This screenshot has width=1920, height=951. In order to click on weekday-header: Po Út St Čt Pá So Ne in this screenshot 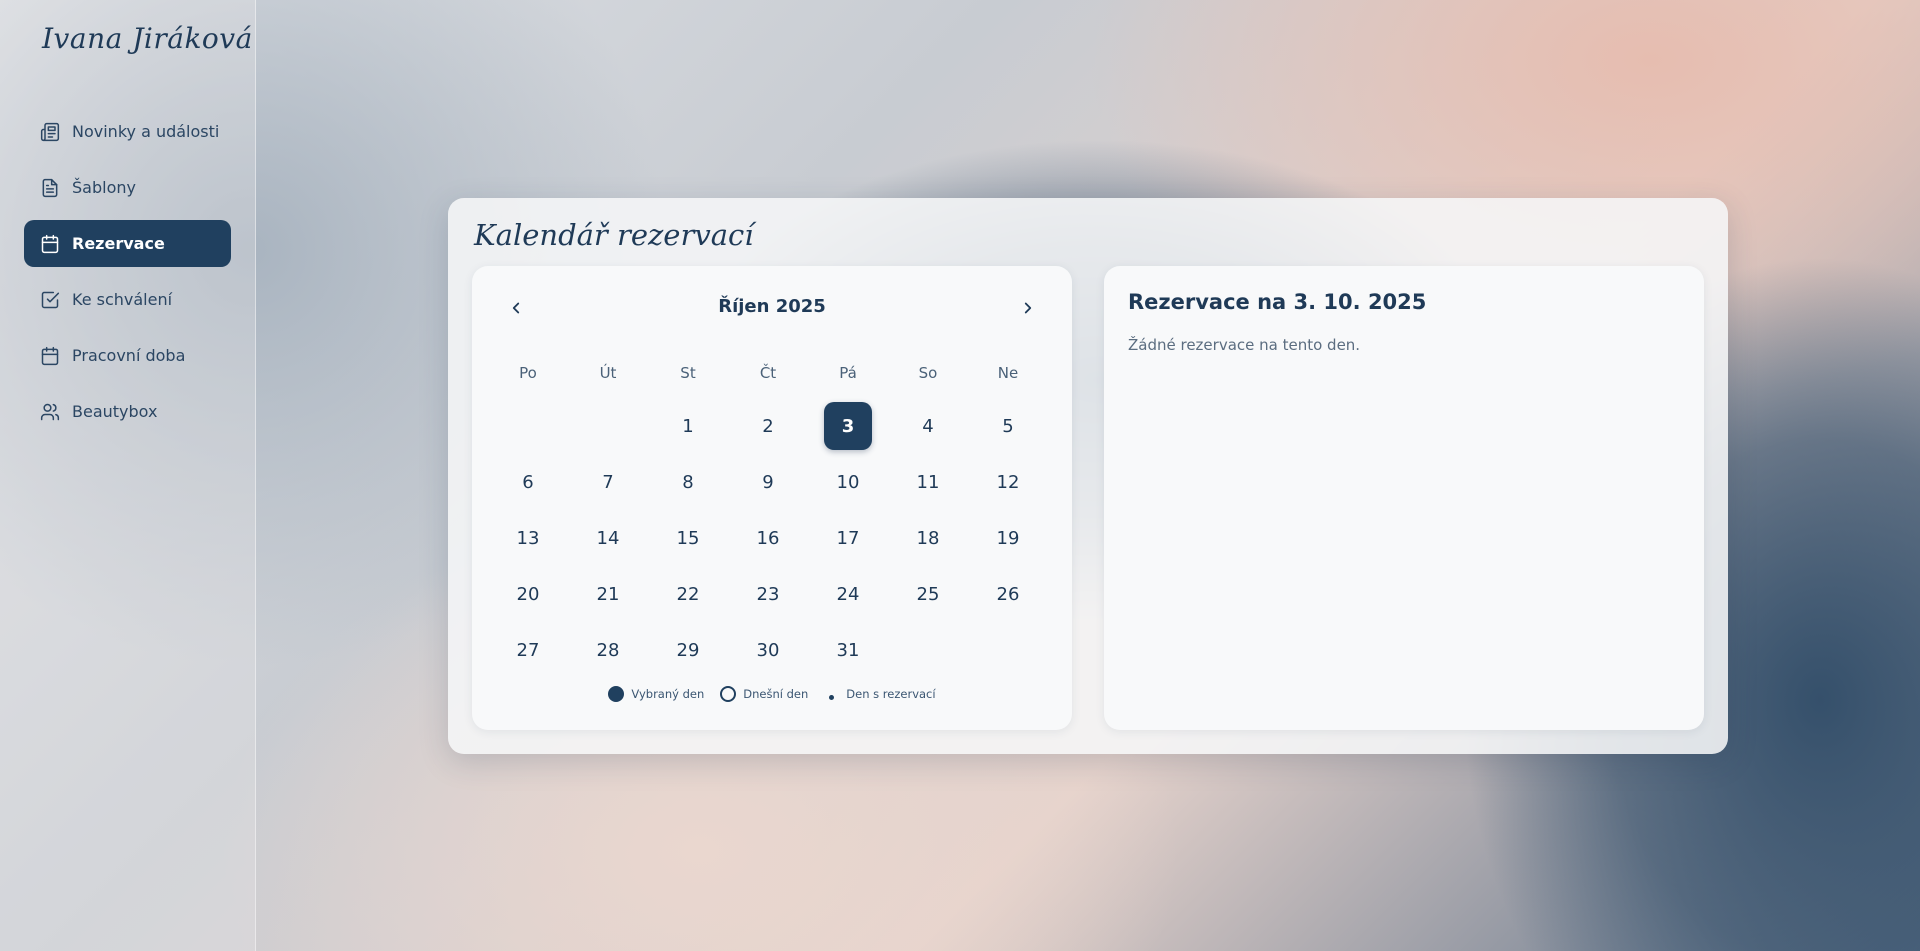, I will do `click(768, 373)`.